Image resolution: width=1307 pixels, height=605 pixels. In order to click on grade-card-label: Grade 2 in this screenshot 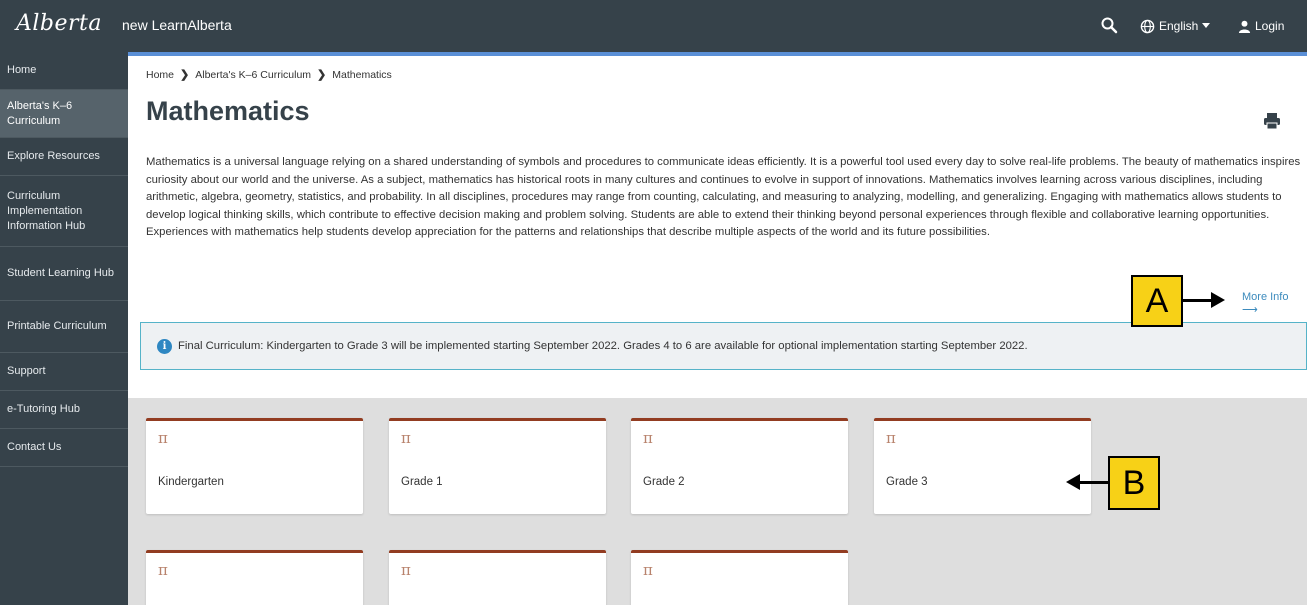, I will do `click(664, 482)`.